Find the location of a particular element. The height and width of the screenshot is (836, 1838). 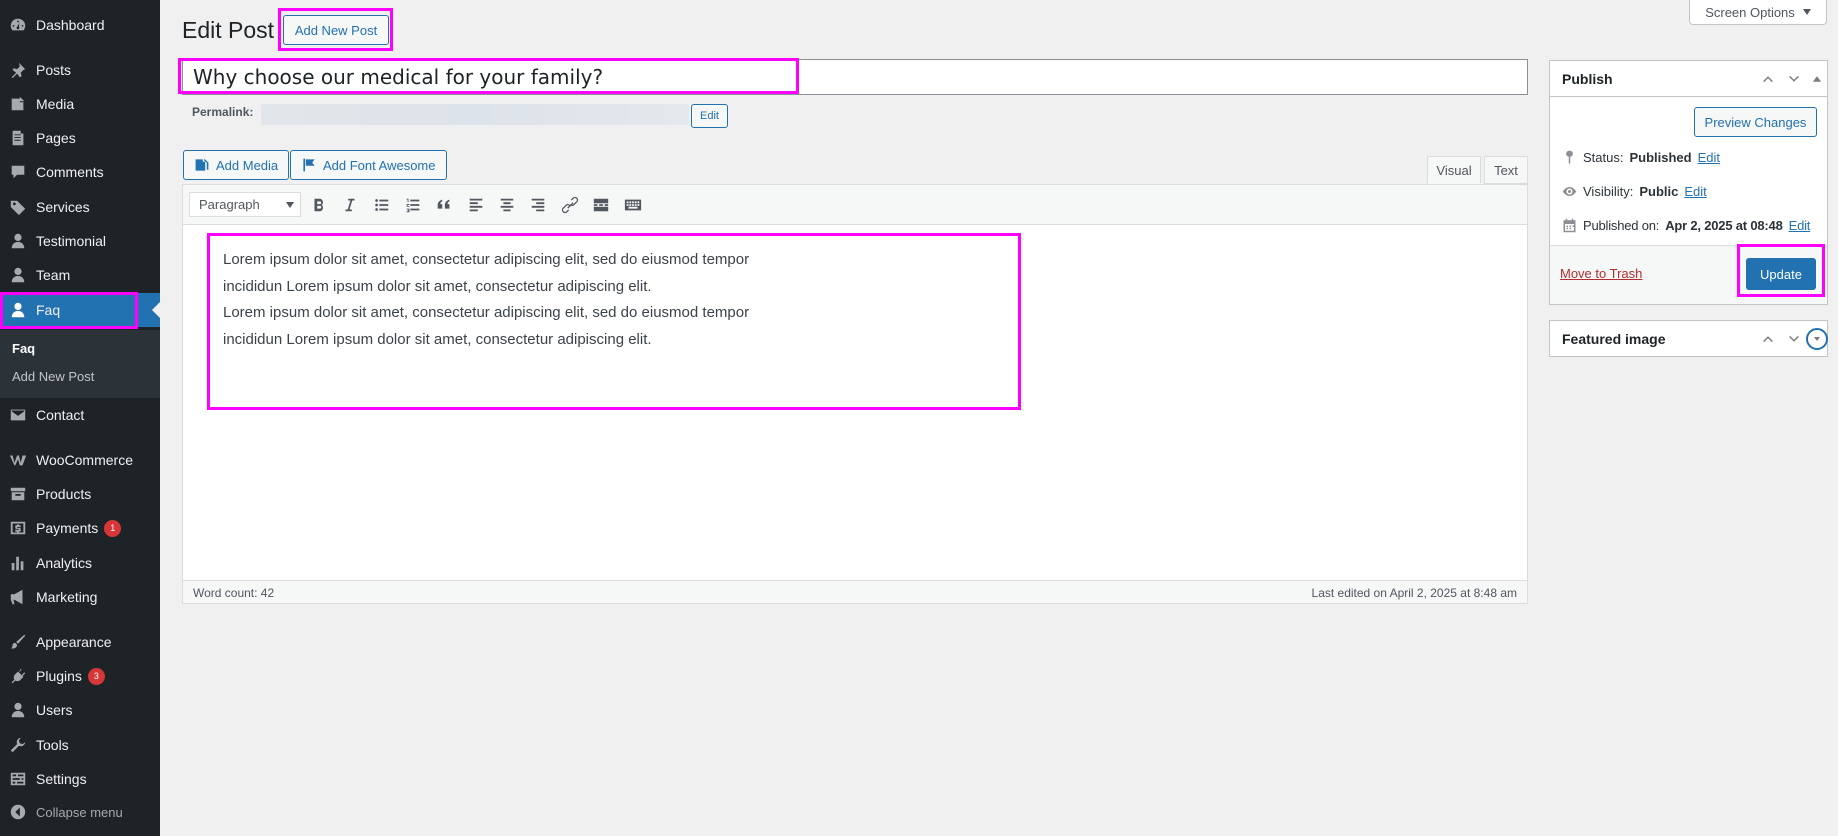

permalink-label: Permalink: is located at coordinates (223, 112).